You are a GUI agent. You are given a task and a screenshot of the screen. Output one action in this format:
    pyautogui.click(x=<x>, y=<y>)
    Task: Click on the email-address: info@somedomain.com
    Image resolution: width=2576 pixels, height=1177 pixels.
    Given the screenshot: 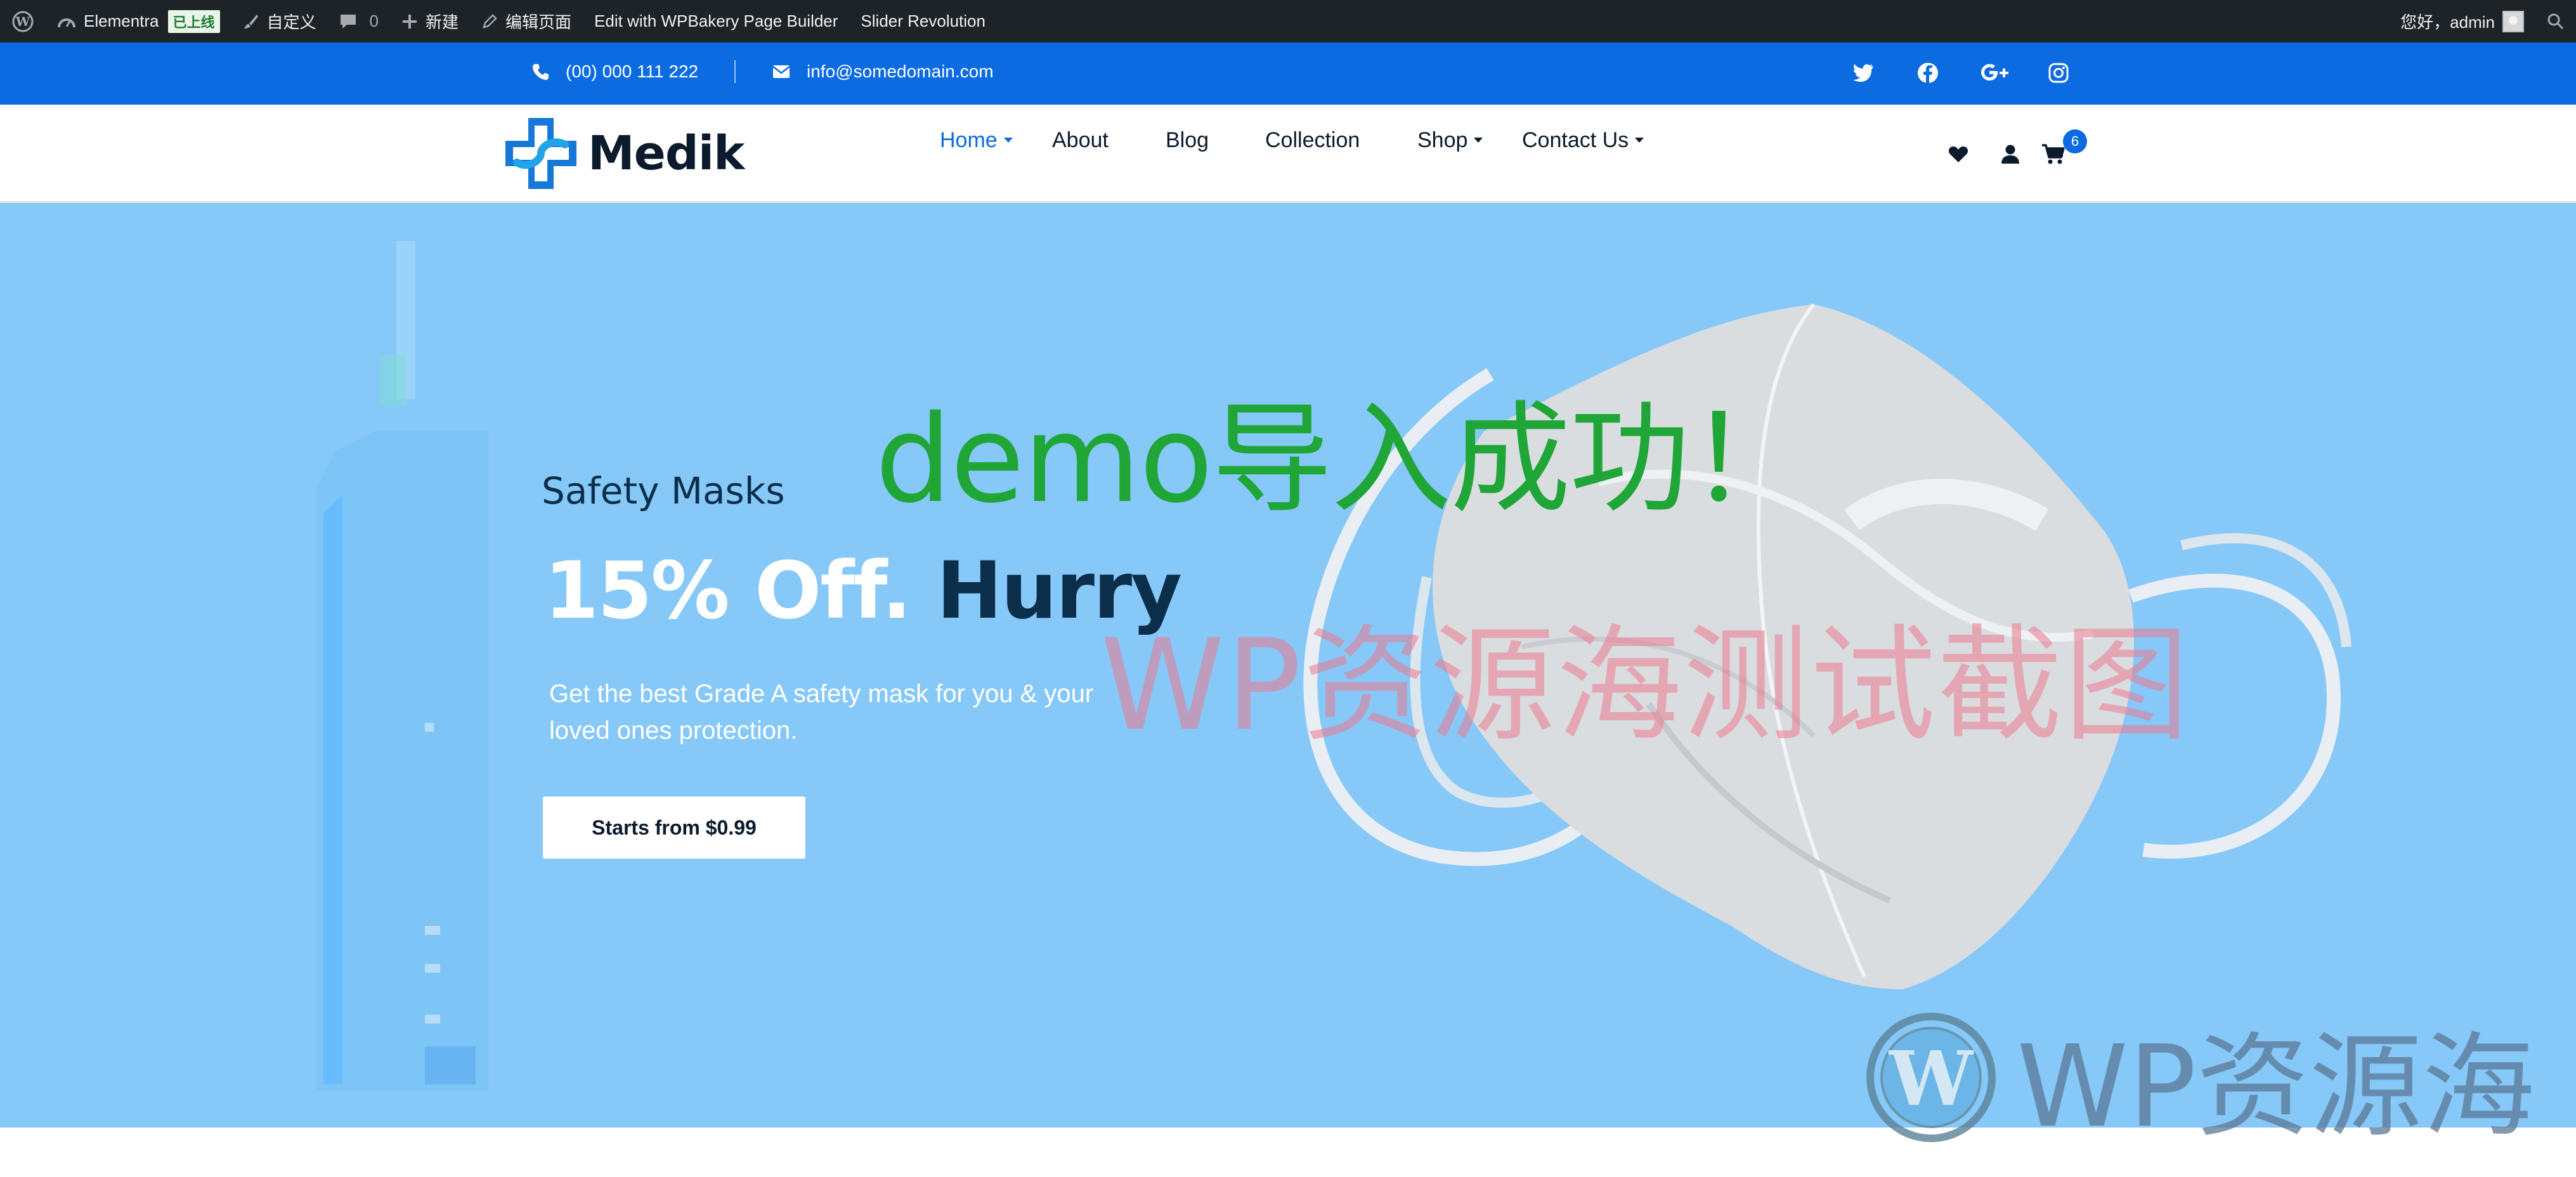 What is the action you would take?
    pyautogui.click(x=901, y=71)
    